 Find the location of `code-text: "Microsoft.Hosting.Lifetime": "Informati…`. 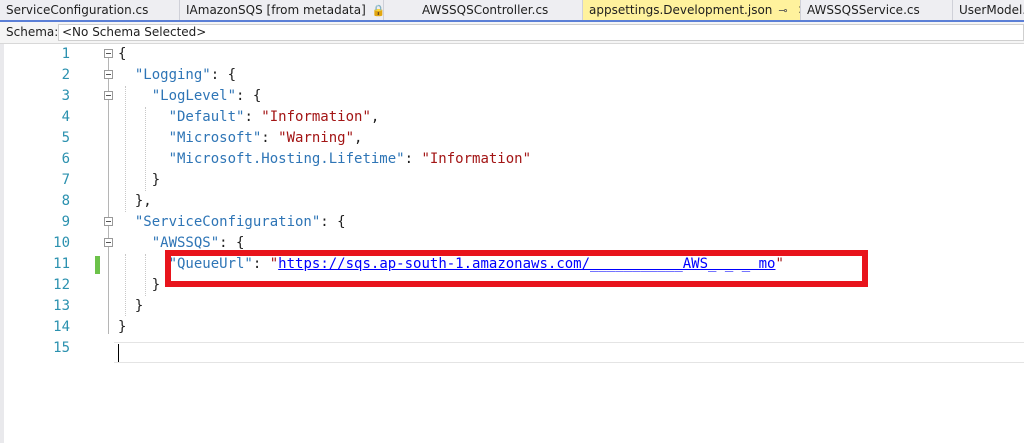

code-text: "Microsoft.Hosting.Lifetime": "Informati… is located at coordinates (324, 159).